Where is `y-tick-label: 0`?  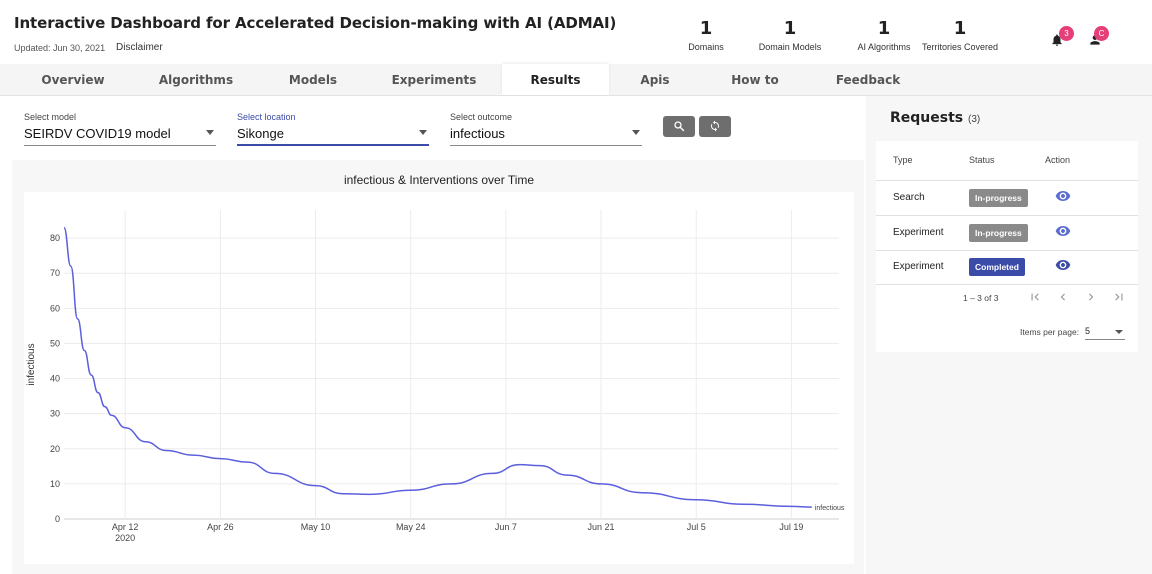
y-tick-label: 0 is located at coordinates (57, 519).